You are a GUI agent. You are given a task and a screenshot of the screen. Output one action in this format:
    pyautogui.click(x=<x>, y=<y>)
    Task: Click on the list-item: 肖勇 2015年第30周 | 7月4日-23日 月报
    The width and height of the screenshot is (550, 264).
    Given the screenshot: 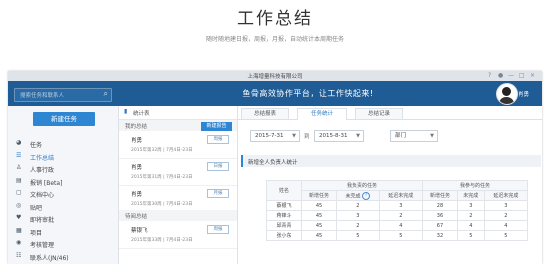 What is the action you would take?
    pyautogui.click(x=178, y=199)
    